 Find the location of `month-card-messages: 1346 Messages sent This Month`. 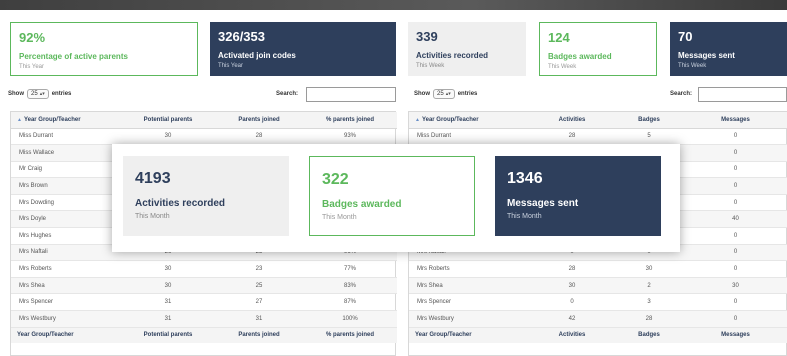

month-card-messages: 1346 Messages sent This Month is located at coordinates (578, 196).